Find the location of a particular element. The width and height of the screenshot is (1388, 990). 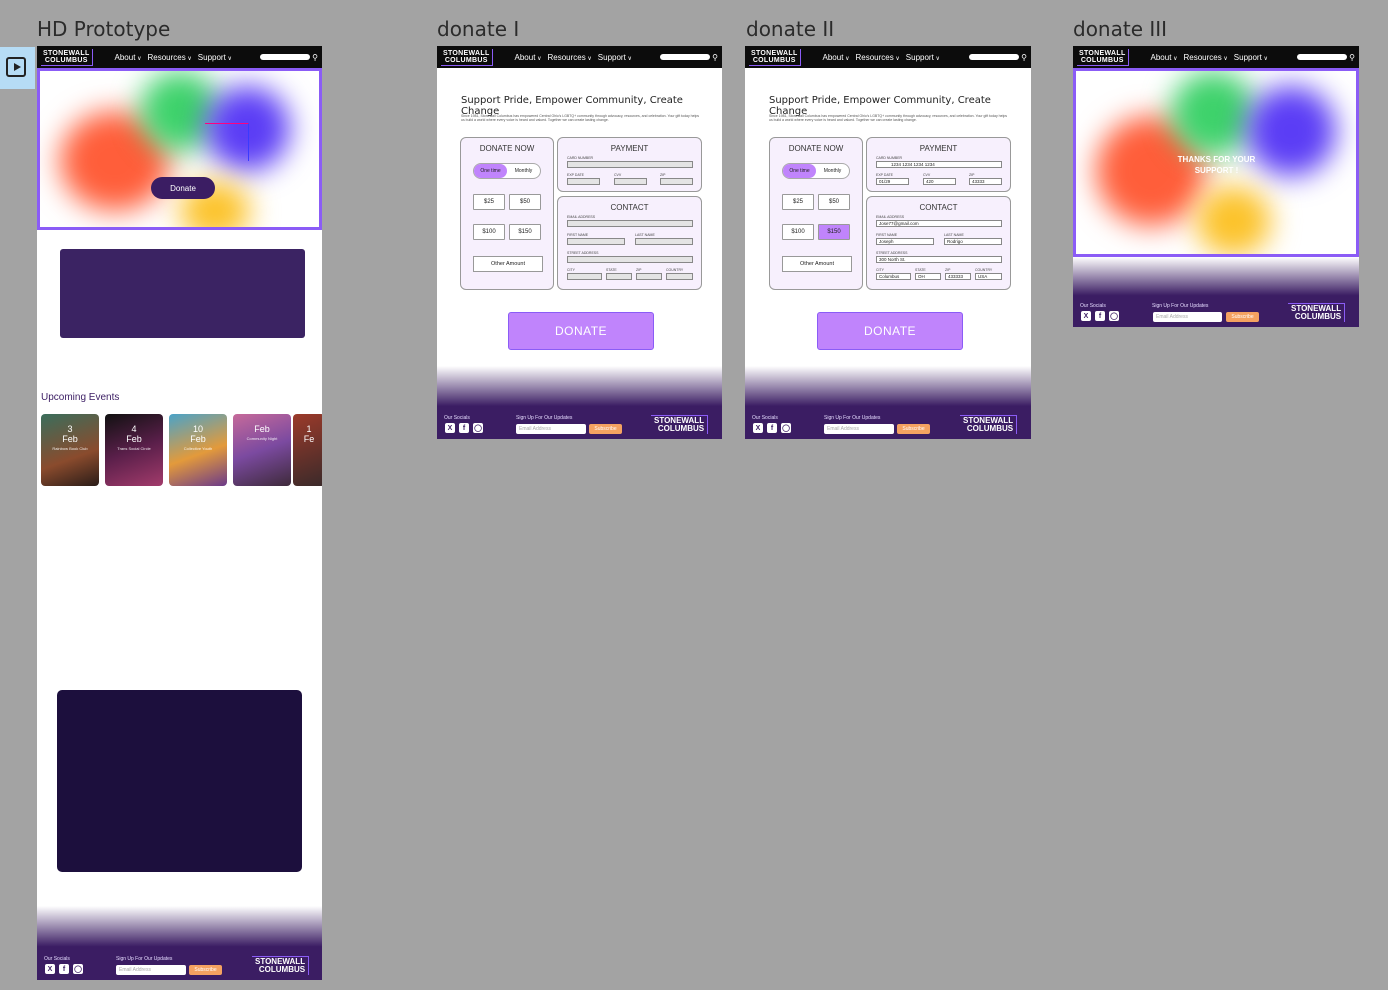

last-name-field is located at coordinates (664, 241).